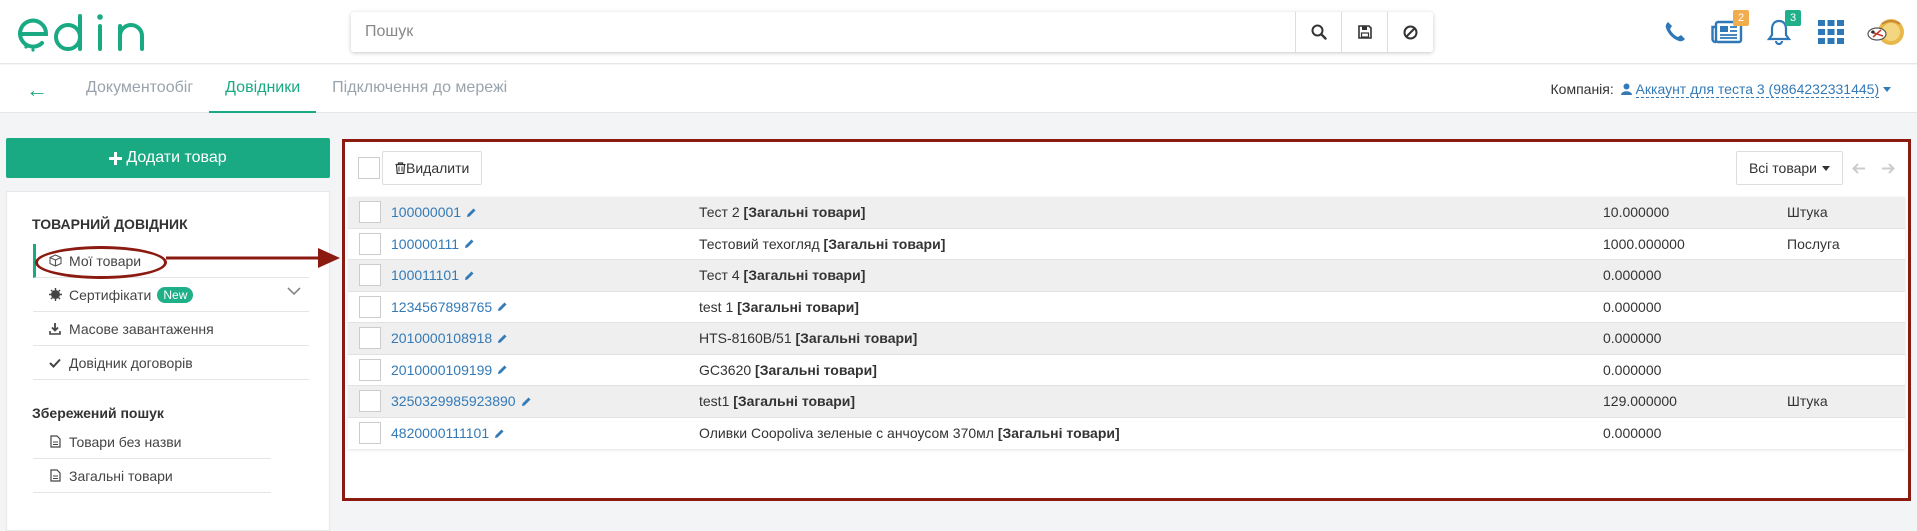 Image resolution: width=1917 pixels, height=531 pixels. What do you see at coordinates (125, 441) in the screenshot?
I see `saved-search-label: Товари без назви` at bounding box center [125, 441].